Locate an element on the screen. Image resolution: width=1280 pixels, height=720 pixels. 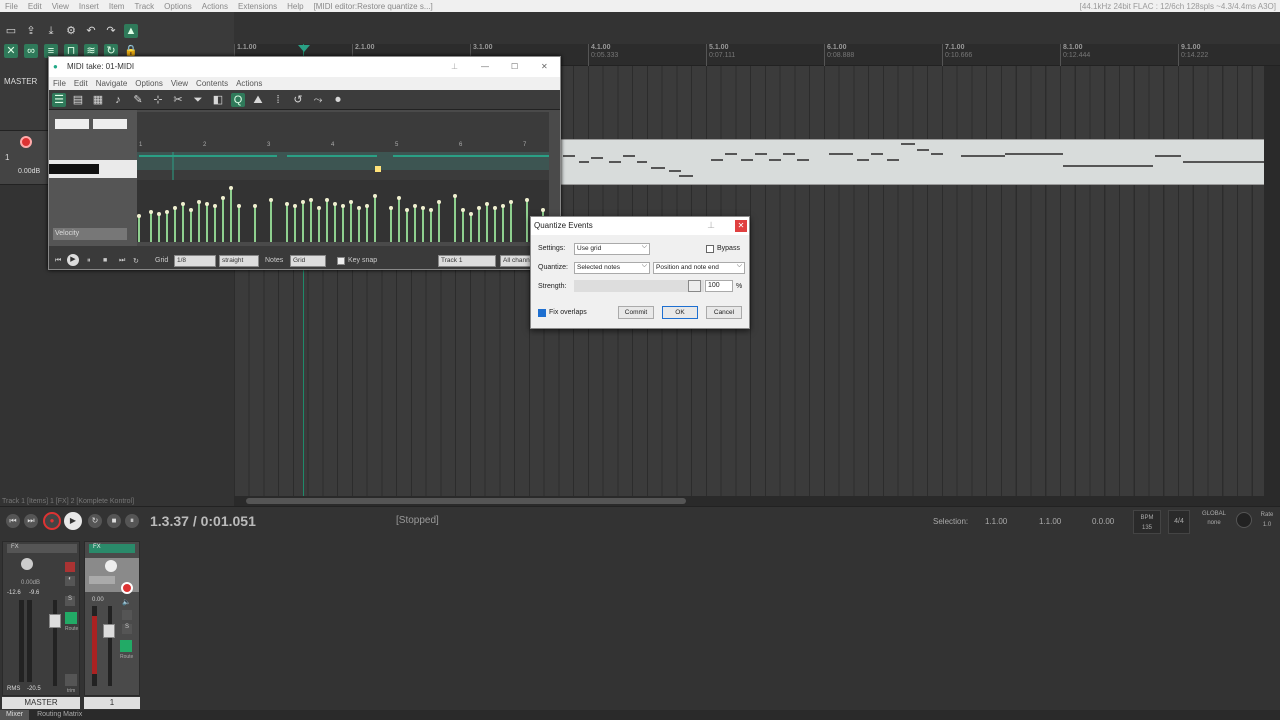
quantize-icon: Q is located at coordinates (238, 100).